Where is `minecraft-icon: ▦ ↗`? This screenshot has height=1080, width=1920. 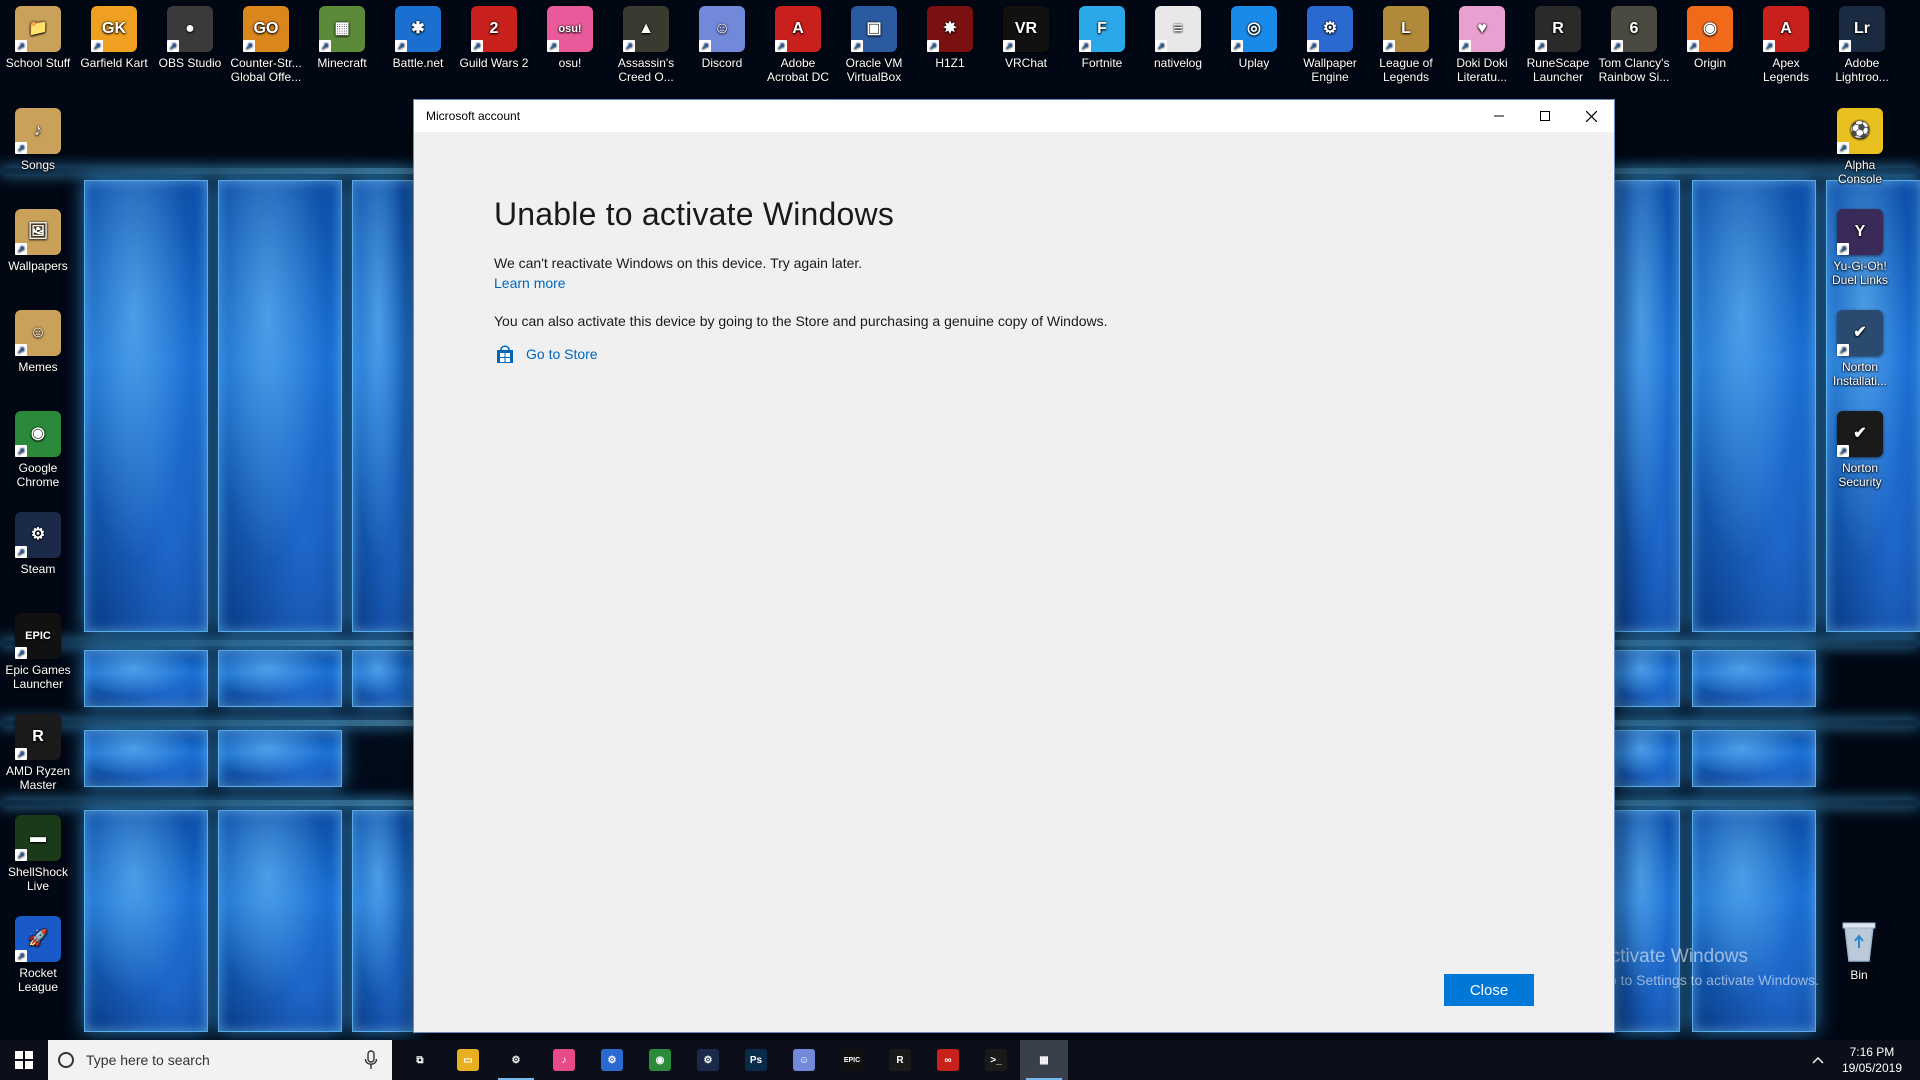 minecraft-icon: ▦ ↗ is located at coordinates (342, 29).